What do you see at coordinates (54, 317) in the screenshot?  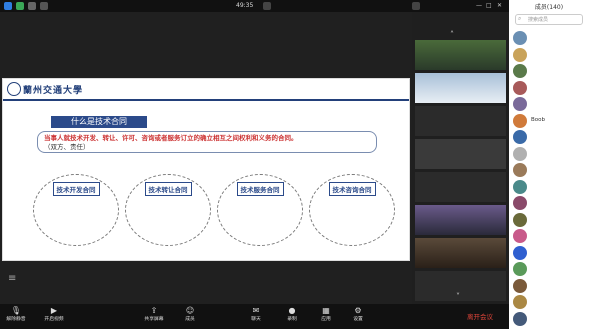 I see `start-video-button: ▶ 开启视频` at bounding box center [54, 317].